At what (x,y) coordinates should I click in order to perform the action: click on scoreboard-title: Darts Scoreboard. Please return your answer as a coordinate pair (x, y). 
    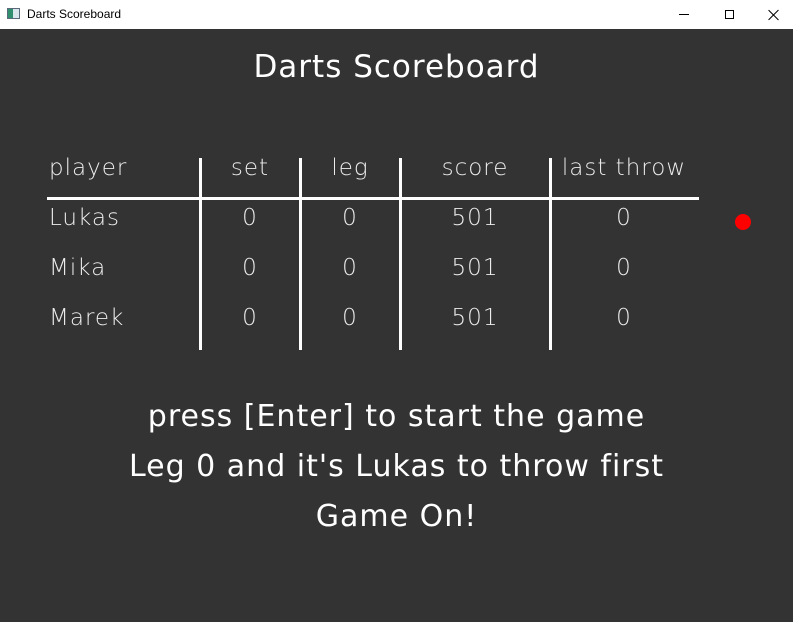
    Looking at the image, I should click on (396, 67).